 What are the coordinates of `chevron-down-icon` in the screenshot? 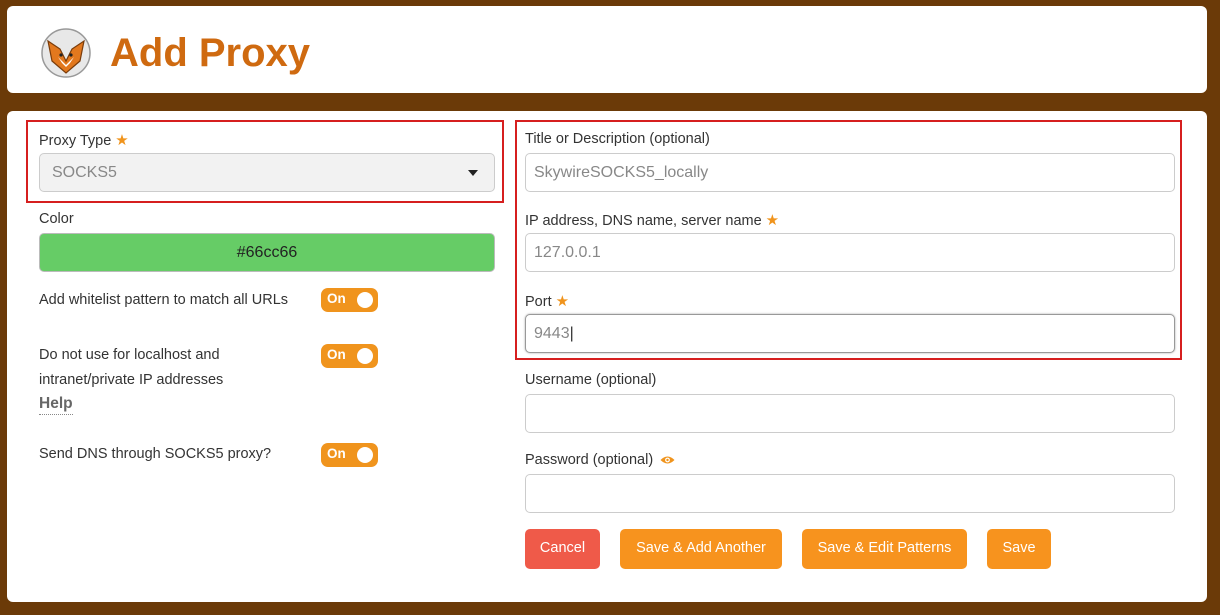 It's located at (473, 173).